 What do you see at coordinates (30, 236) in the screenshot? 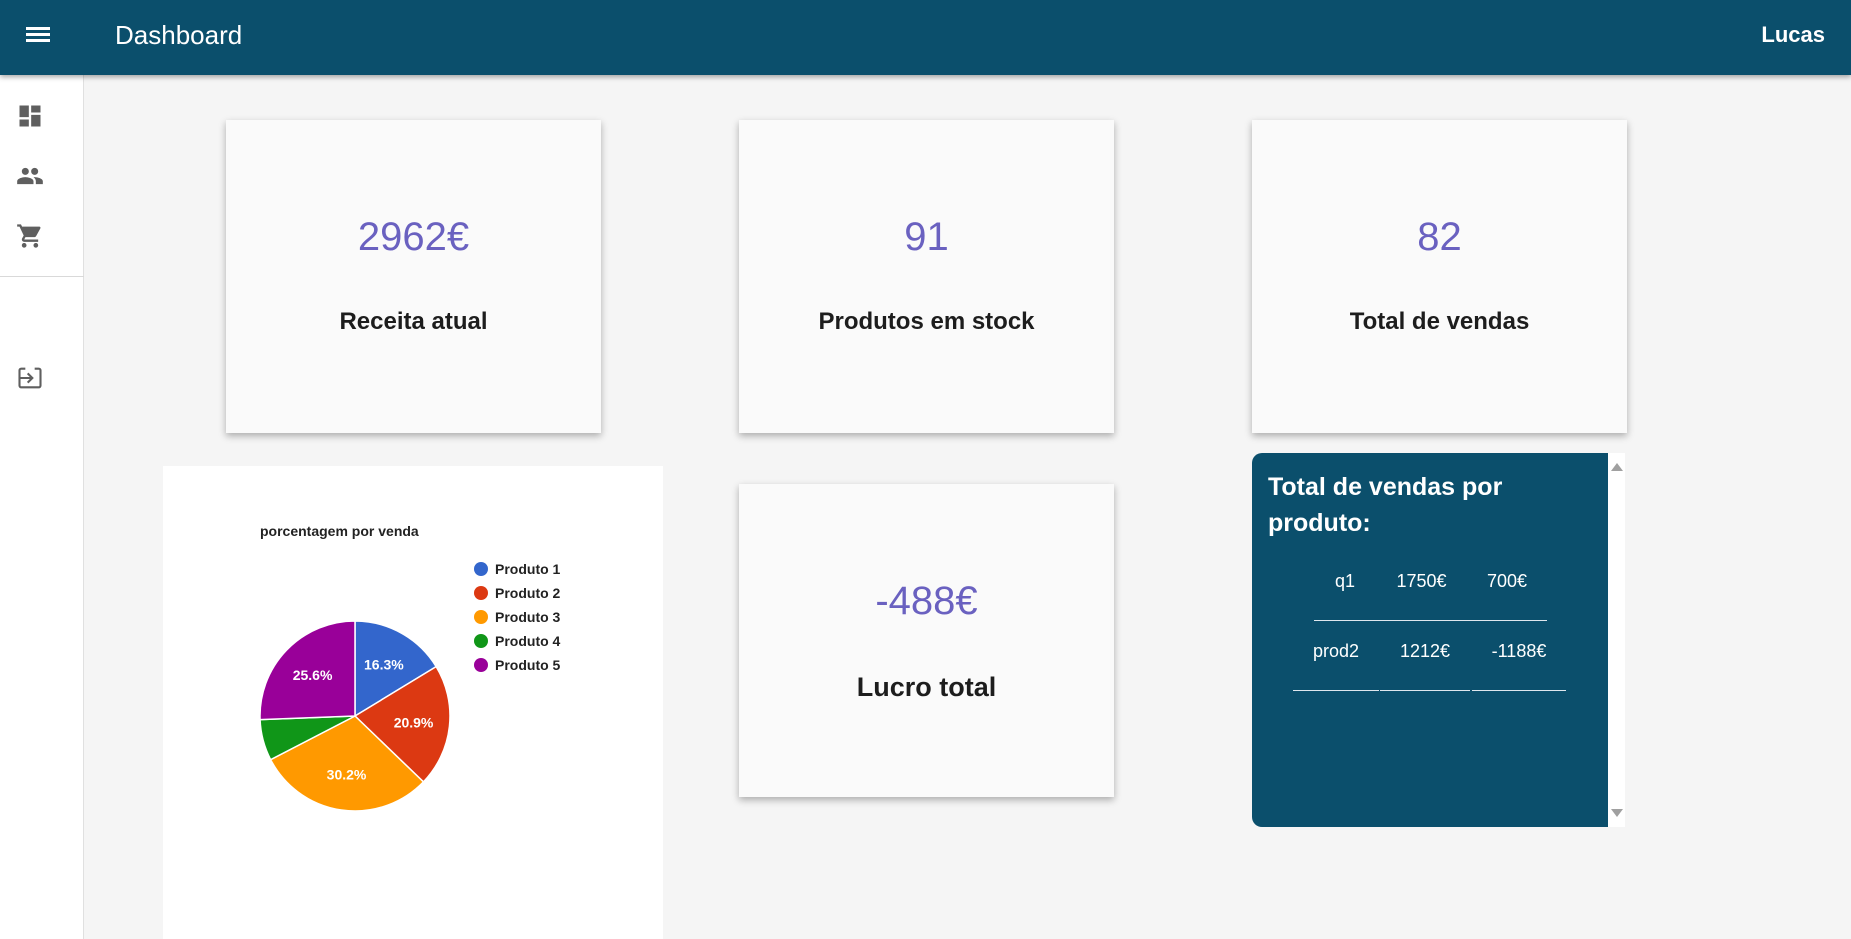
I see `cart-icon` at bounding box center [30, 236].